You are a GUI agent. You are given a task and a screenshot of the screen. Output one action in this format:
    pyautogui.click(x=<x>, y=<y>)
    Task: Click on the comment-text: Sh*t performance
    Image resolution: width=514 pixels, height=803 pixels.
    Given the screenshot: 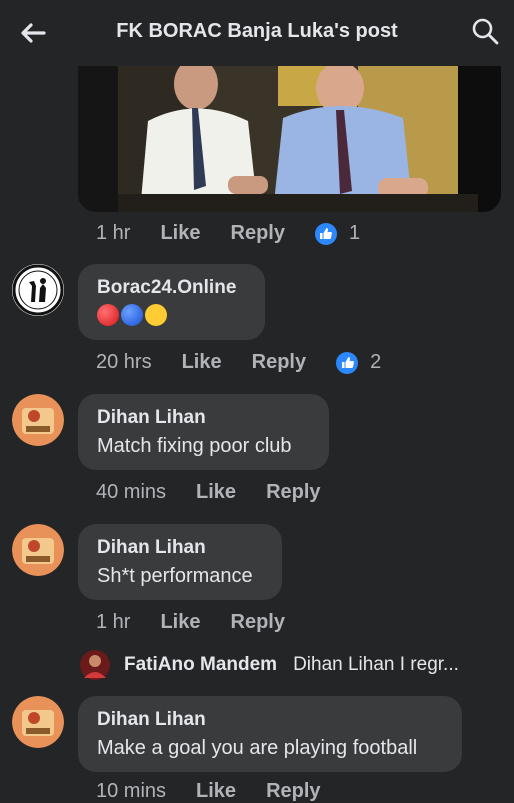 What is the action you would take?
    pyautogui.click(x=175, y=576)
    